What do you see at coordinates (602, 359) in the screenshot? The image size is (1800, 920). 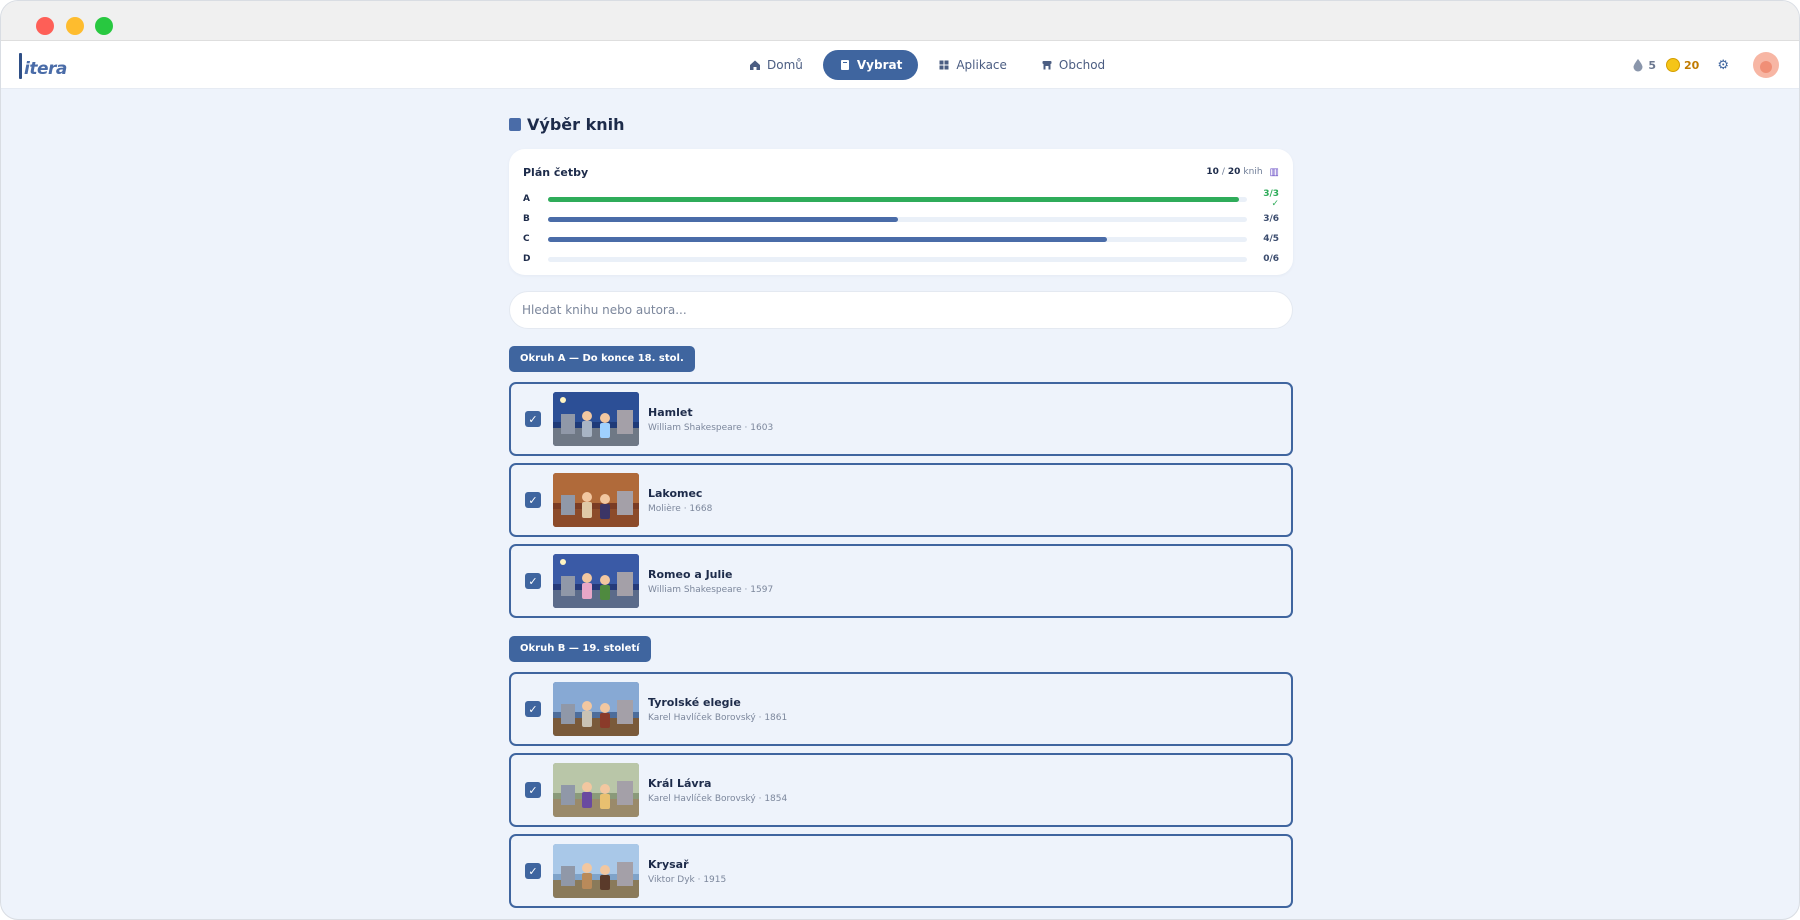 I see `section-header: Okruh A — Do konce 18. stol.` at bounding box center [602, 359].